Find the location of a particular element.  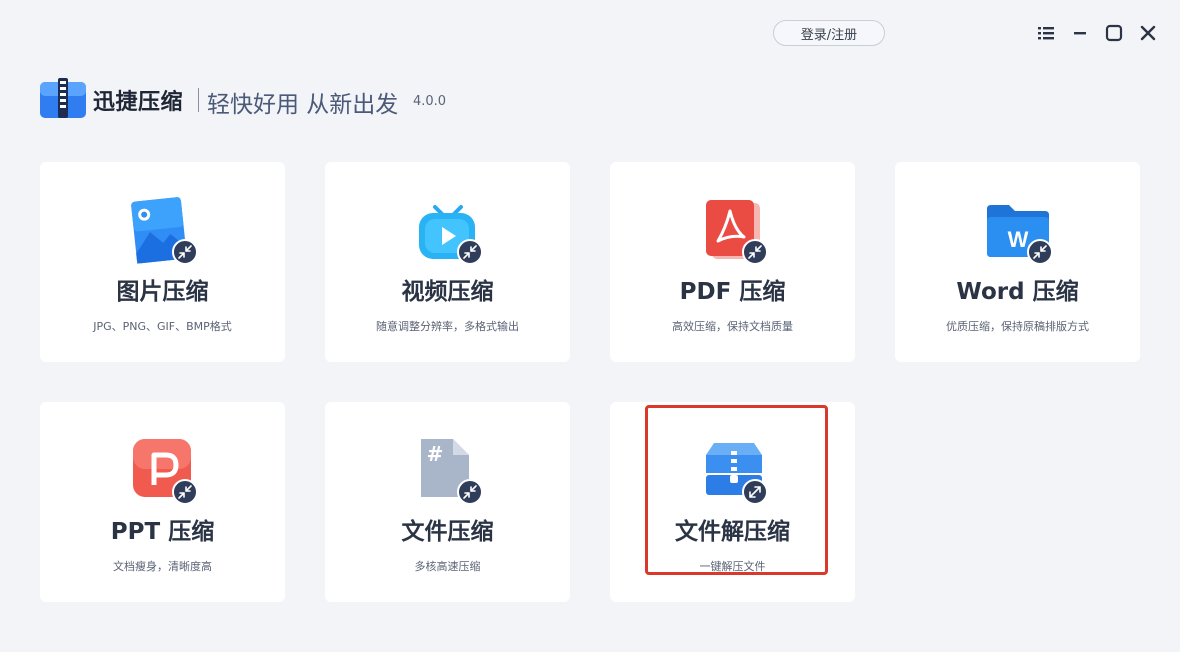

card-file-decompress: 文件解压缩 一键解压文件 is located at coordinates (732, 502).